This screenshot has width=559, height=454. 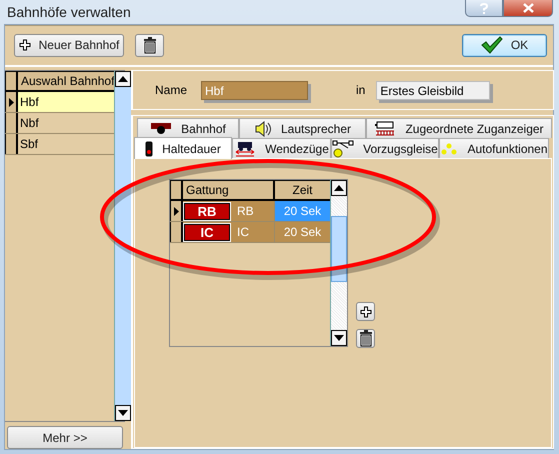 What do you see at coordinates (207, 211) in the screenshot?
I see `train-type-badge: RB` at bounding box center [207, 211].